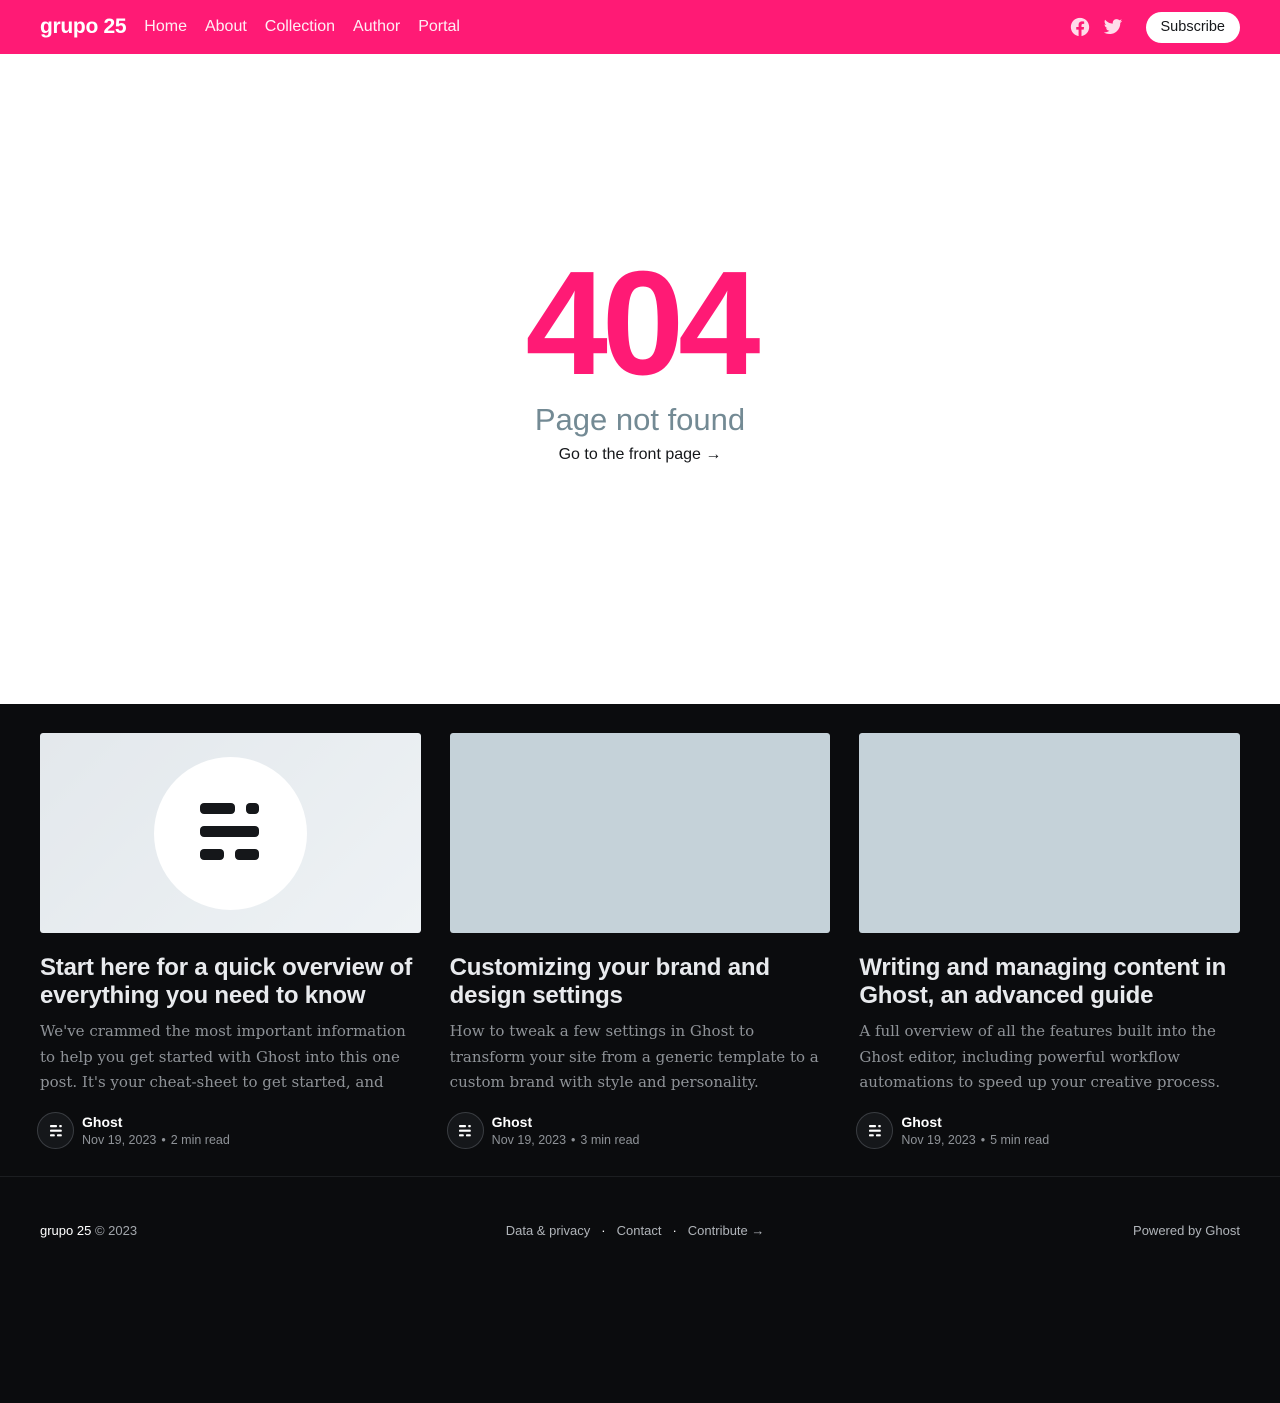 The width and height of the screenshot is (1280, 1403). What do you see at coordinates (165, 27) in the screenshot?
I see `nav-item-home: Home` at bounding box center [165, 27].